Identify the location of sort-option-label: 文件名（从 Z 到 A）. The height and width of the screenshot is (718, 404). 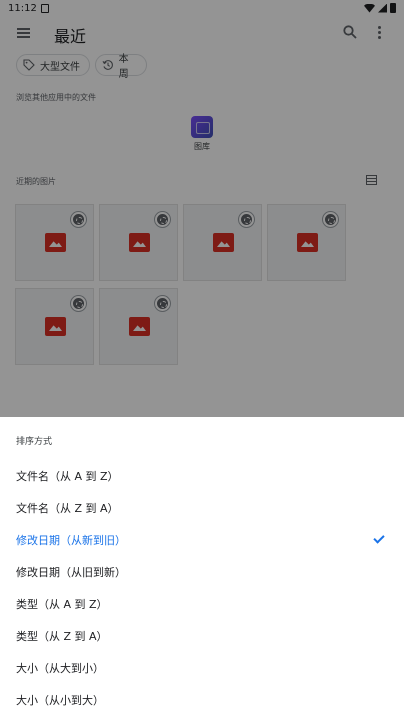
(67, 508).